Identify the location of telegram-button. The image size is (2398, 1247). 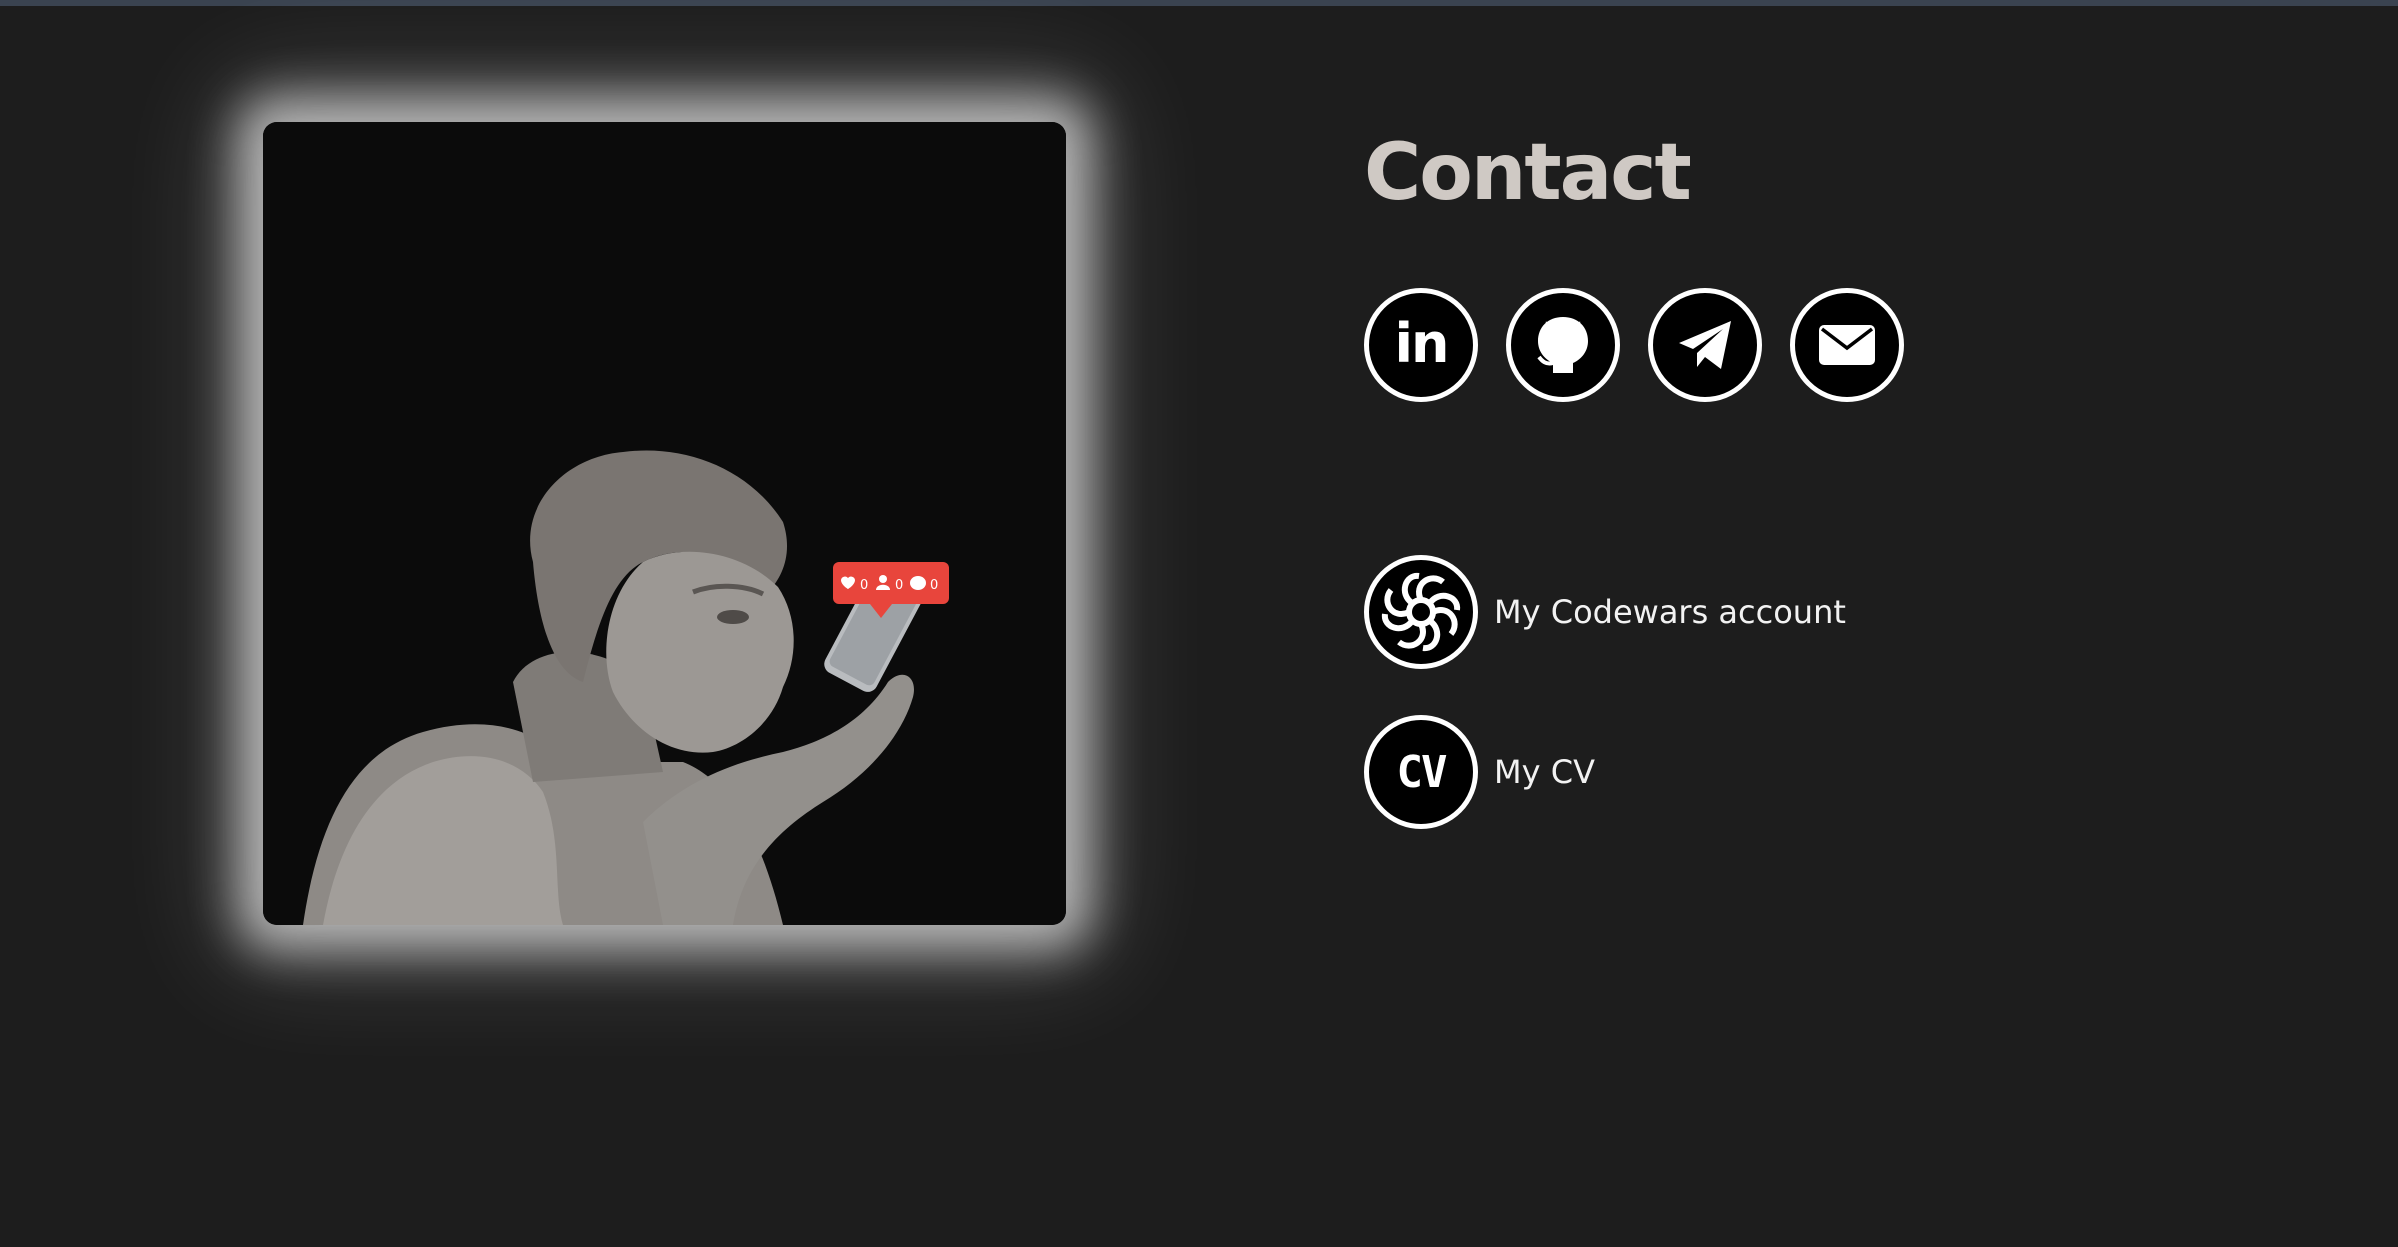
(1705, 345).